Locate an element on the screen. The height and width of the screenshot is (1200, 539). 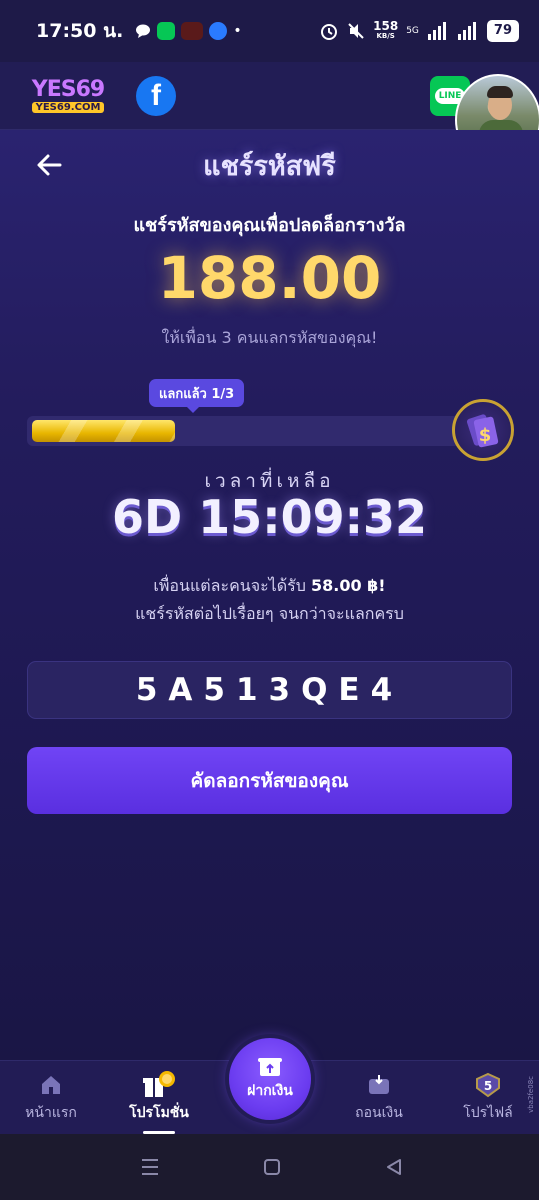
home-nav-icon is located at coordinates (272, 1167).